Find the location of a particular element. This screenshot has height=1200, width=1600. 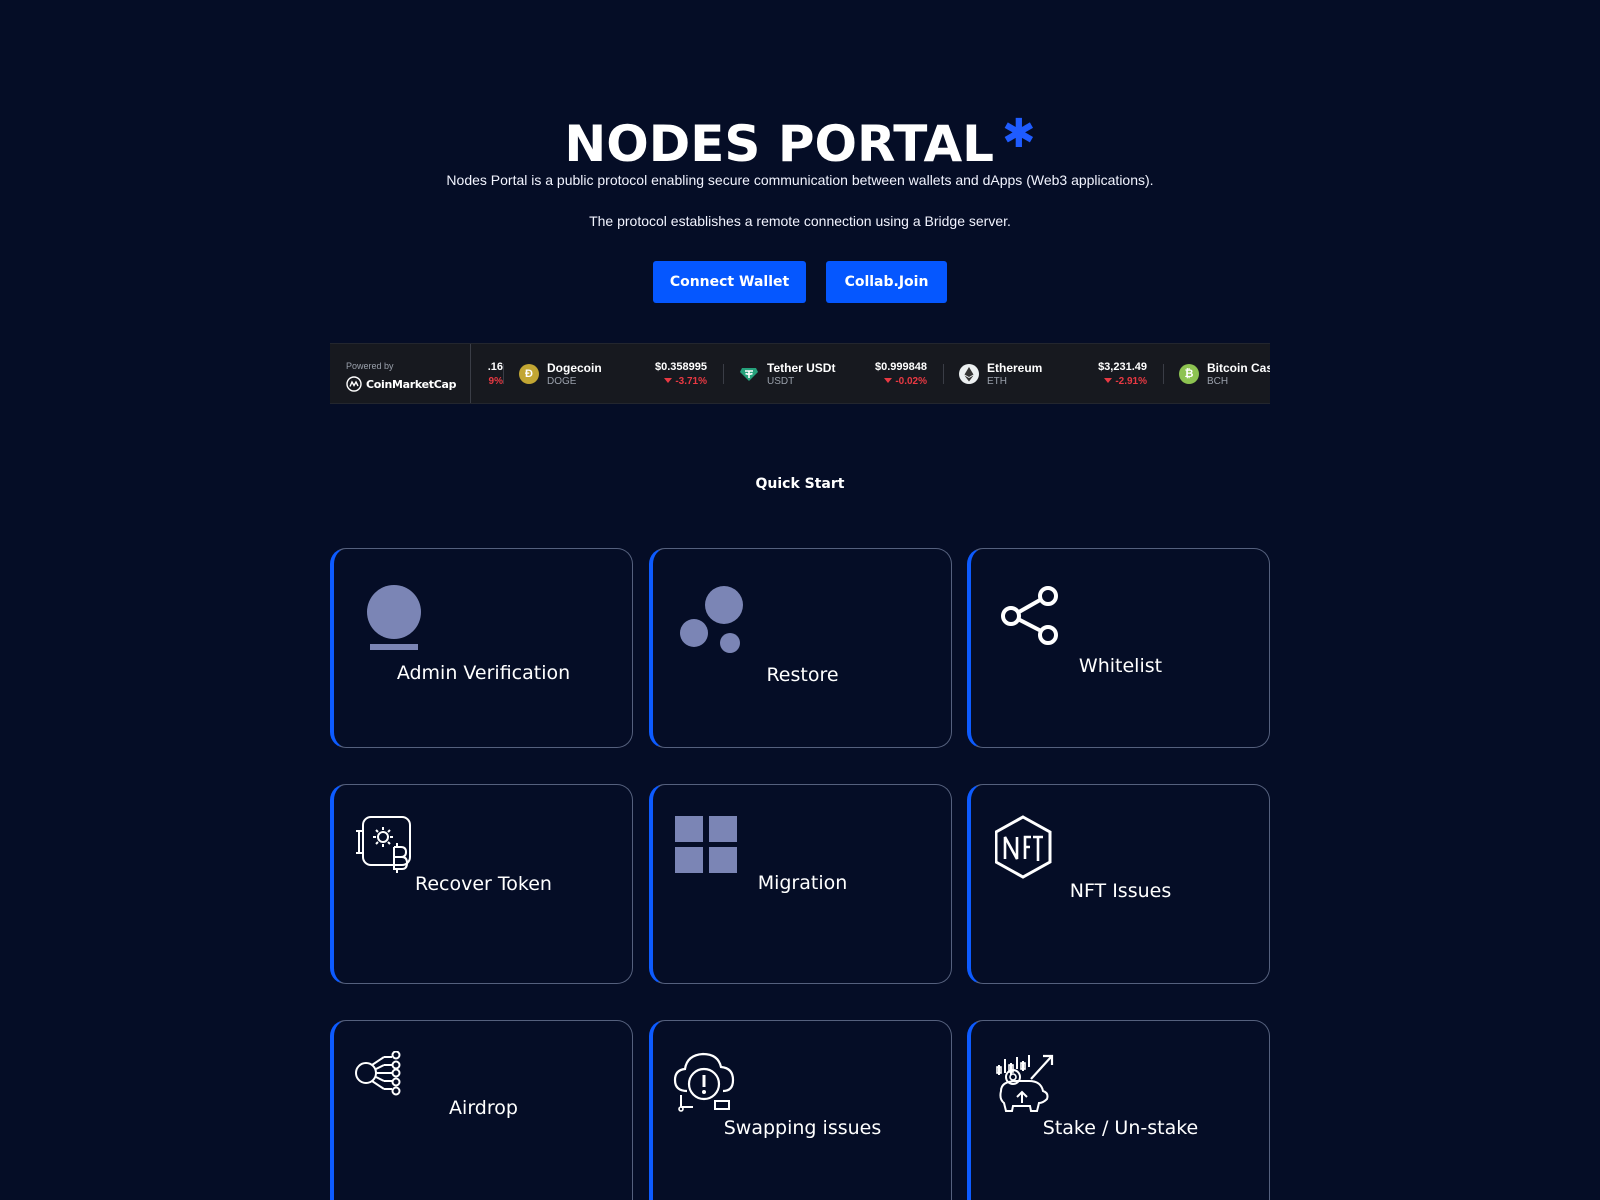

quick-start-title: Quick Start is located at coordinates (800, 484).